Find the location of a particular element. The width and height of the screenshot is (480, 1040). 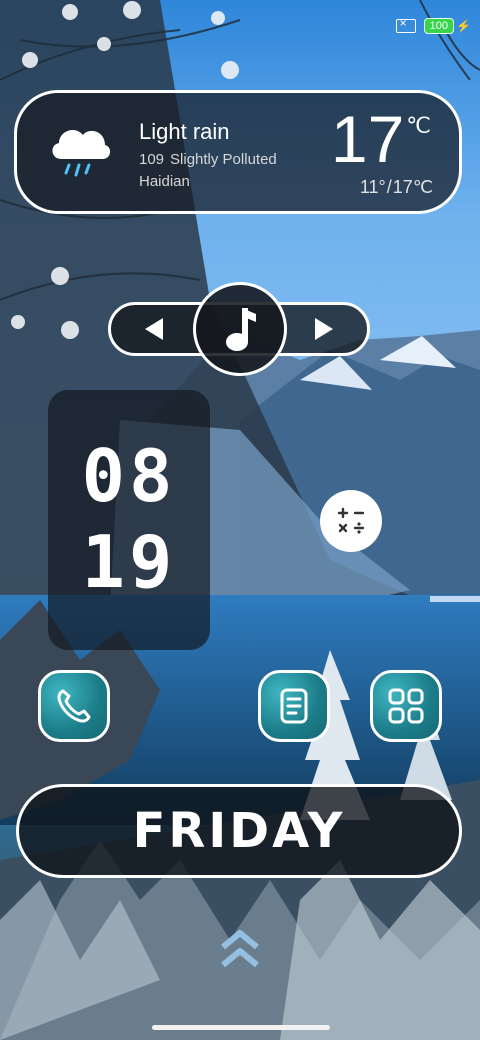

clock-minute: 19 is located at coordinates (129, 562).